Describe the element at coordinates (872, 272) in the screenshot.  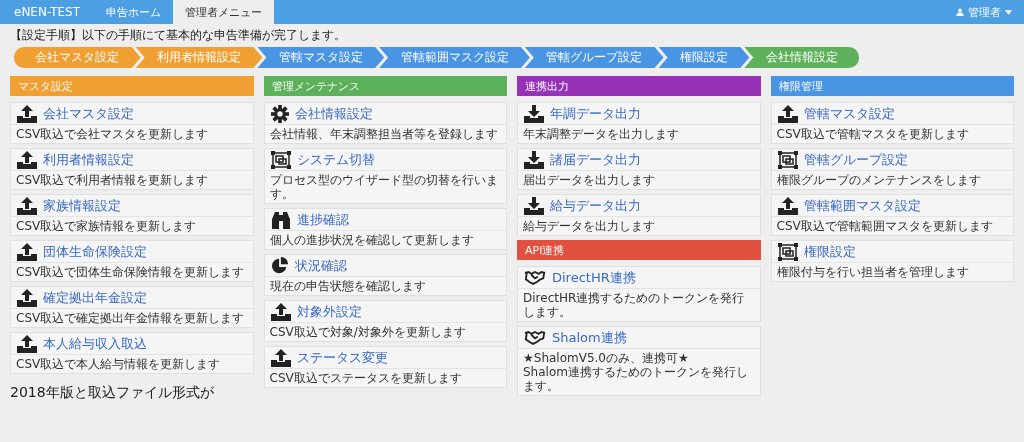
I see `card-description: 権限付与を行い担当者を管理します` at that location.